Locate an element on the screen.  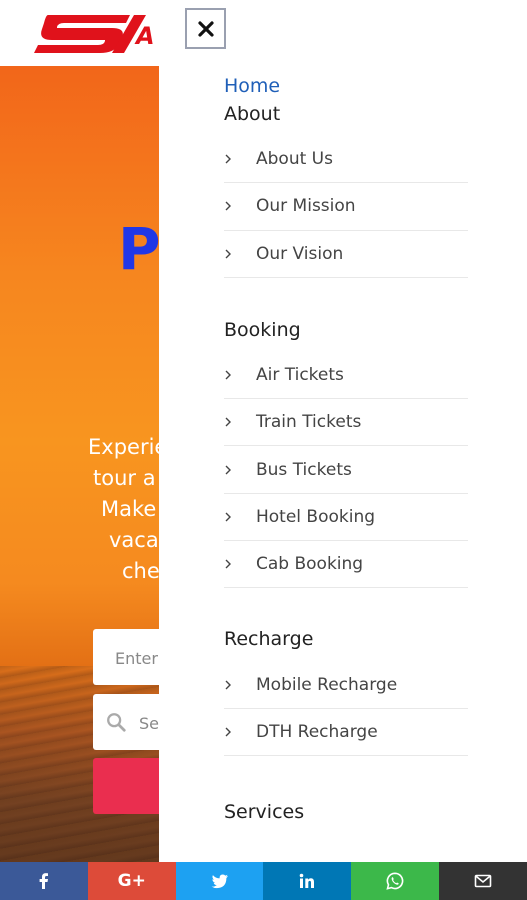
nav-item-cab-booking: Cab Booking is located at coordinates (346, 565).